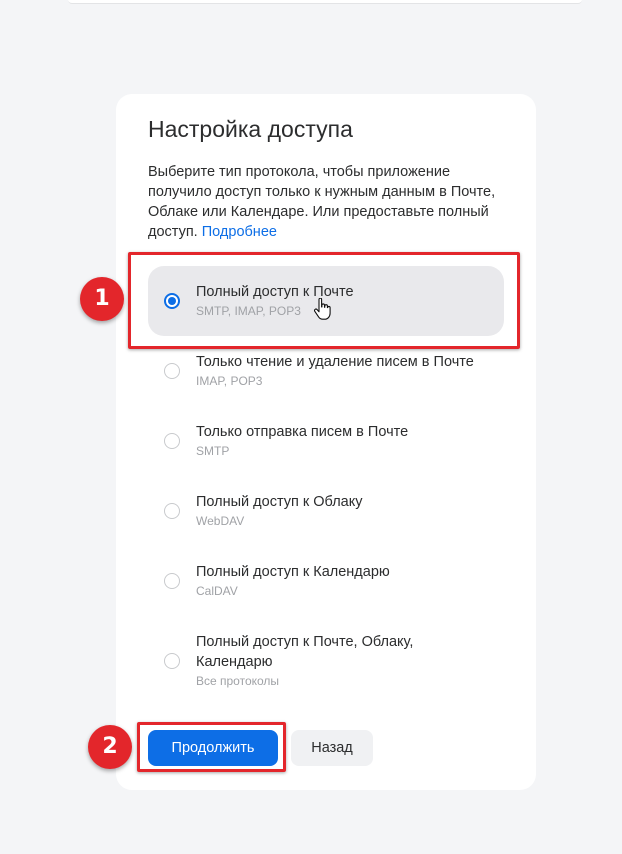 This screenshot has height=854, width=622. Describe the element at coordinates (213, 451) in the screenshot. I see `option-protocols: SMTP` at that location.